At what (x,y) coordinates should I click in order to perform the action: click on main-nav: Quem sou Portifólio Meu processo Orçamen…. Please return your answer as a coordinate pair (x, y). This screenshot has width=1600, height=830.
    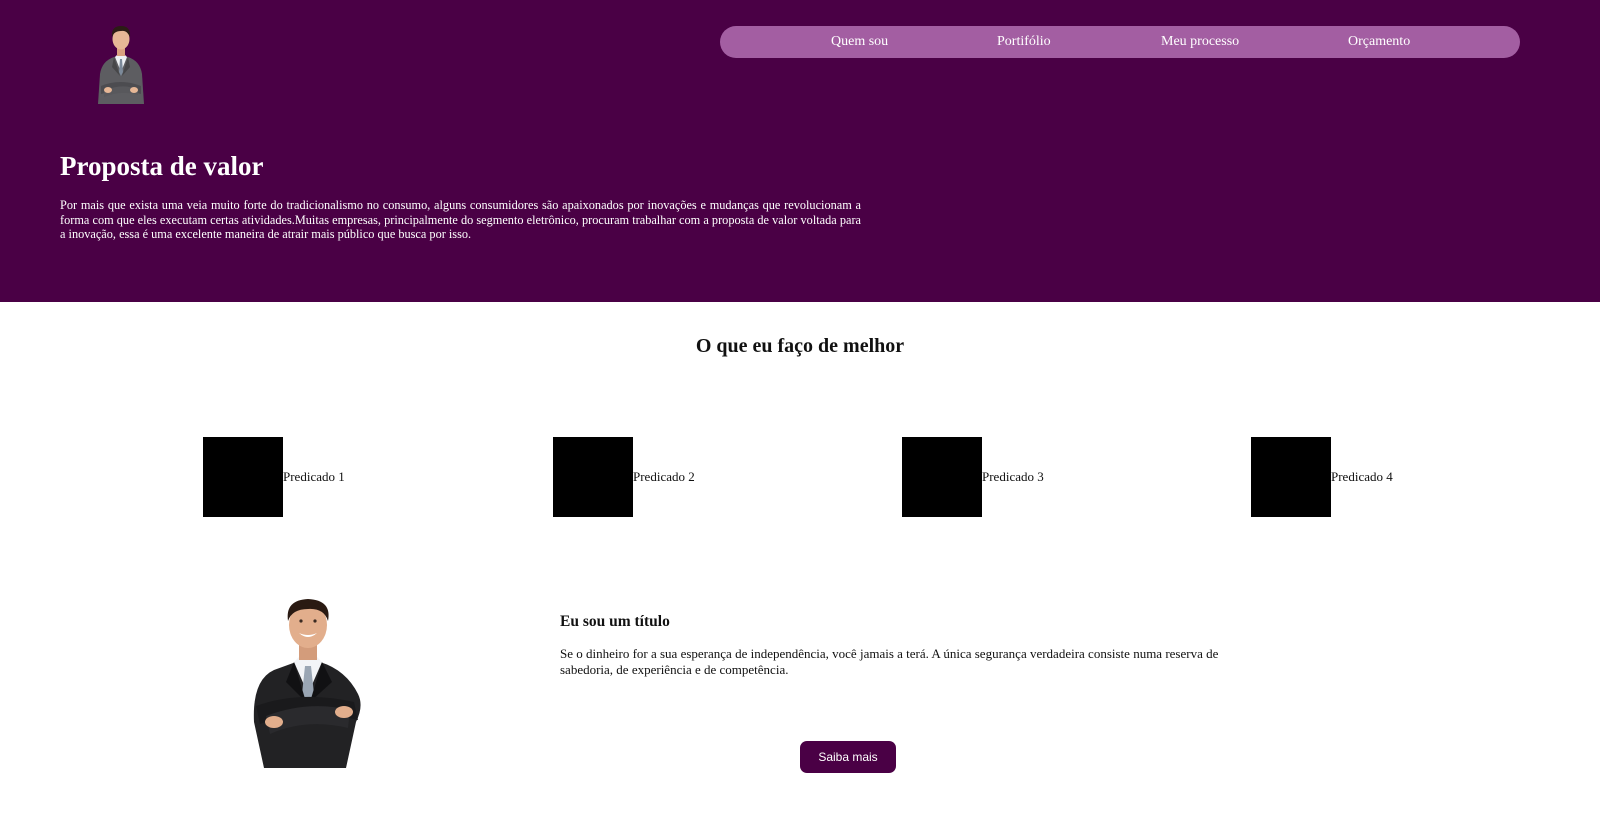
    Looking at the image, I should click on (1120, 42).